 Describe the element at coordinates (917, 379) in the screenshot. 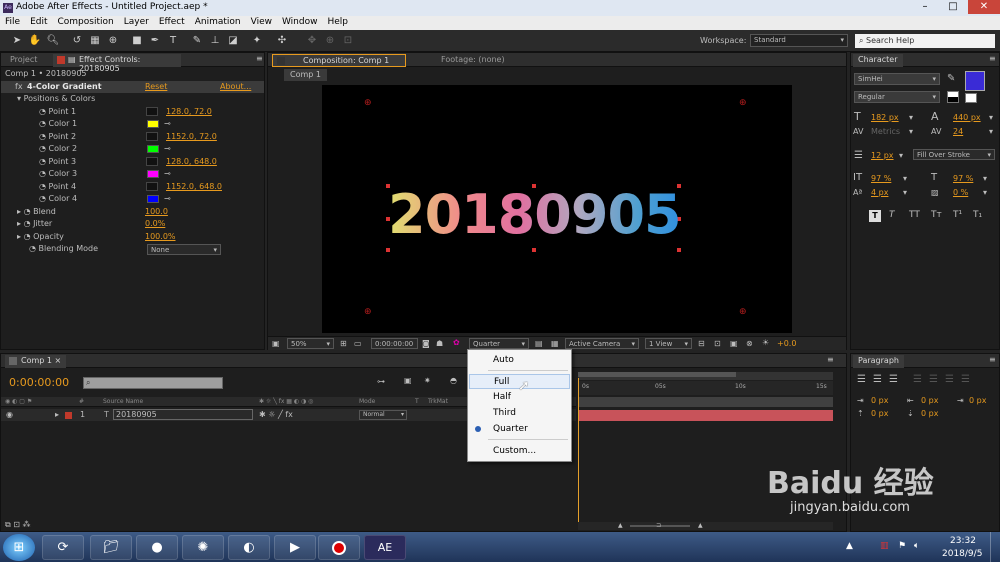

I see `justify-last-left-icon: ☰` at that location.